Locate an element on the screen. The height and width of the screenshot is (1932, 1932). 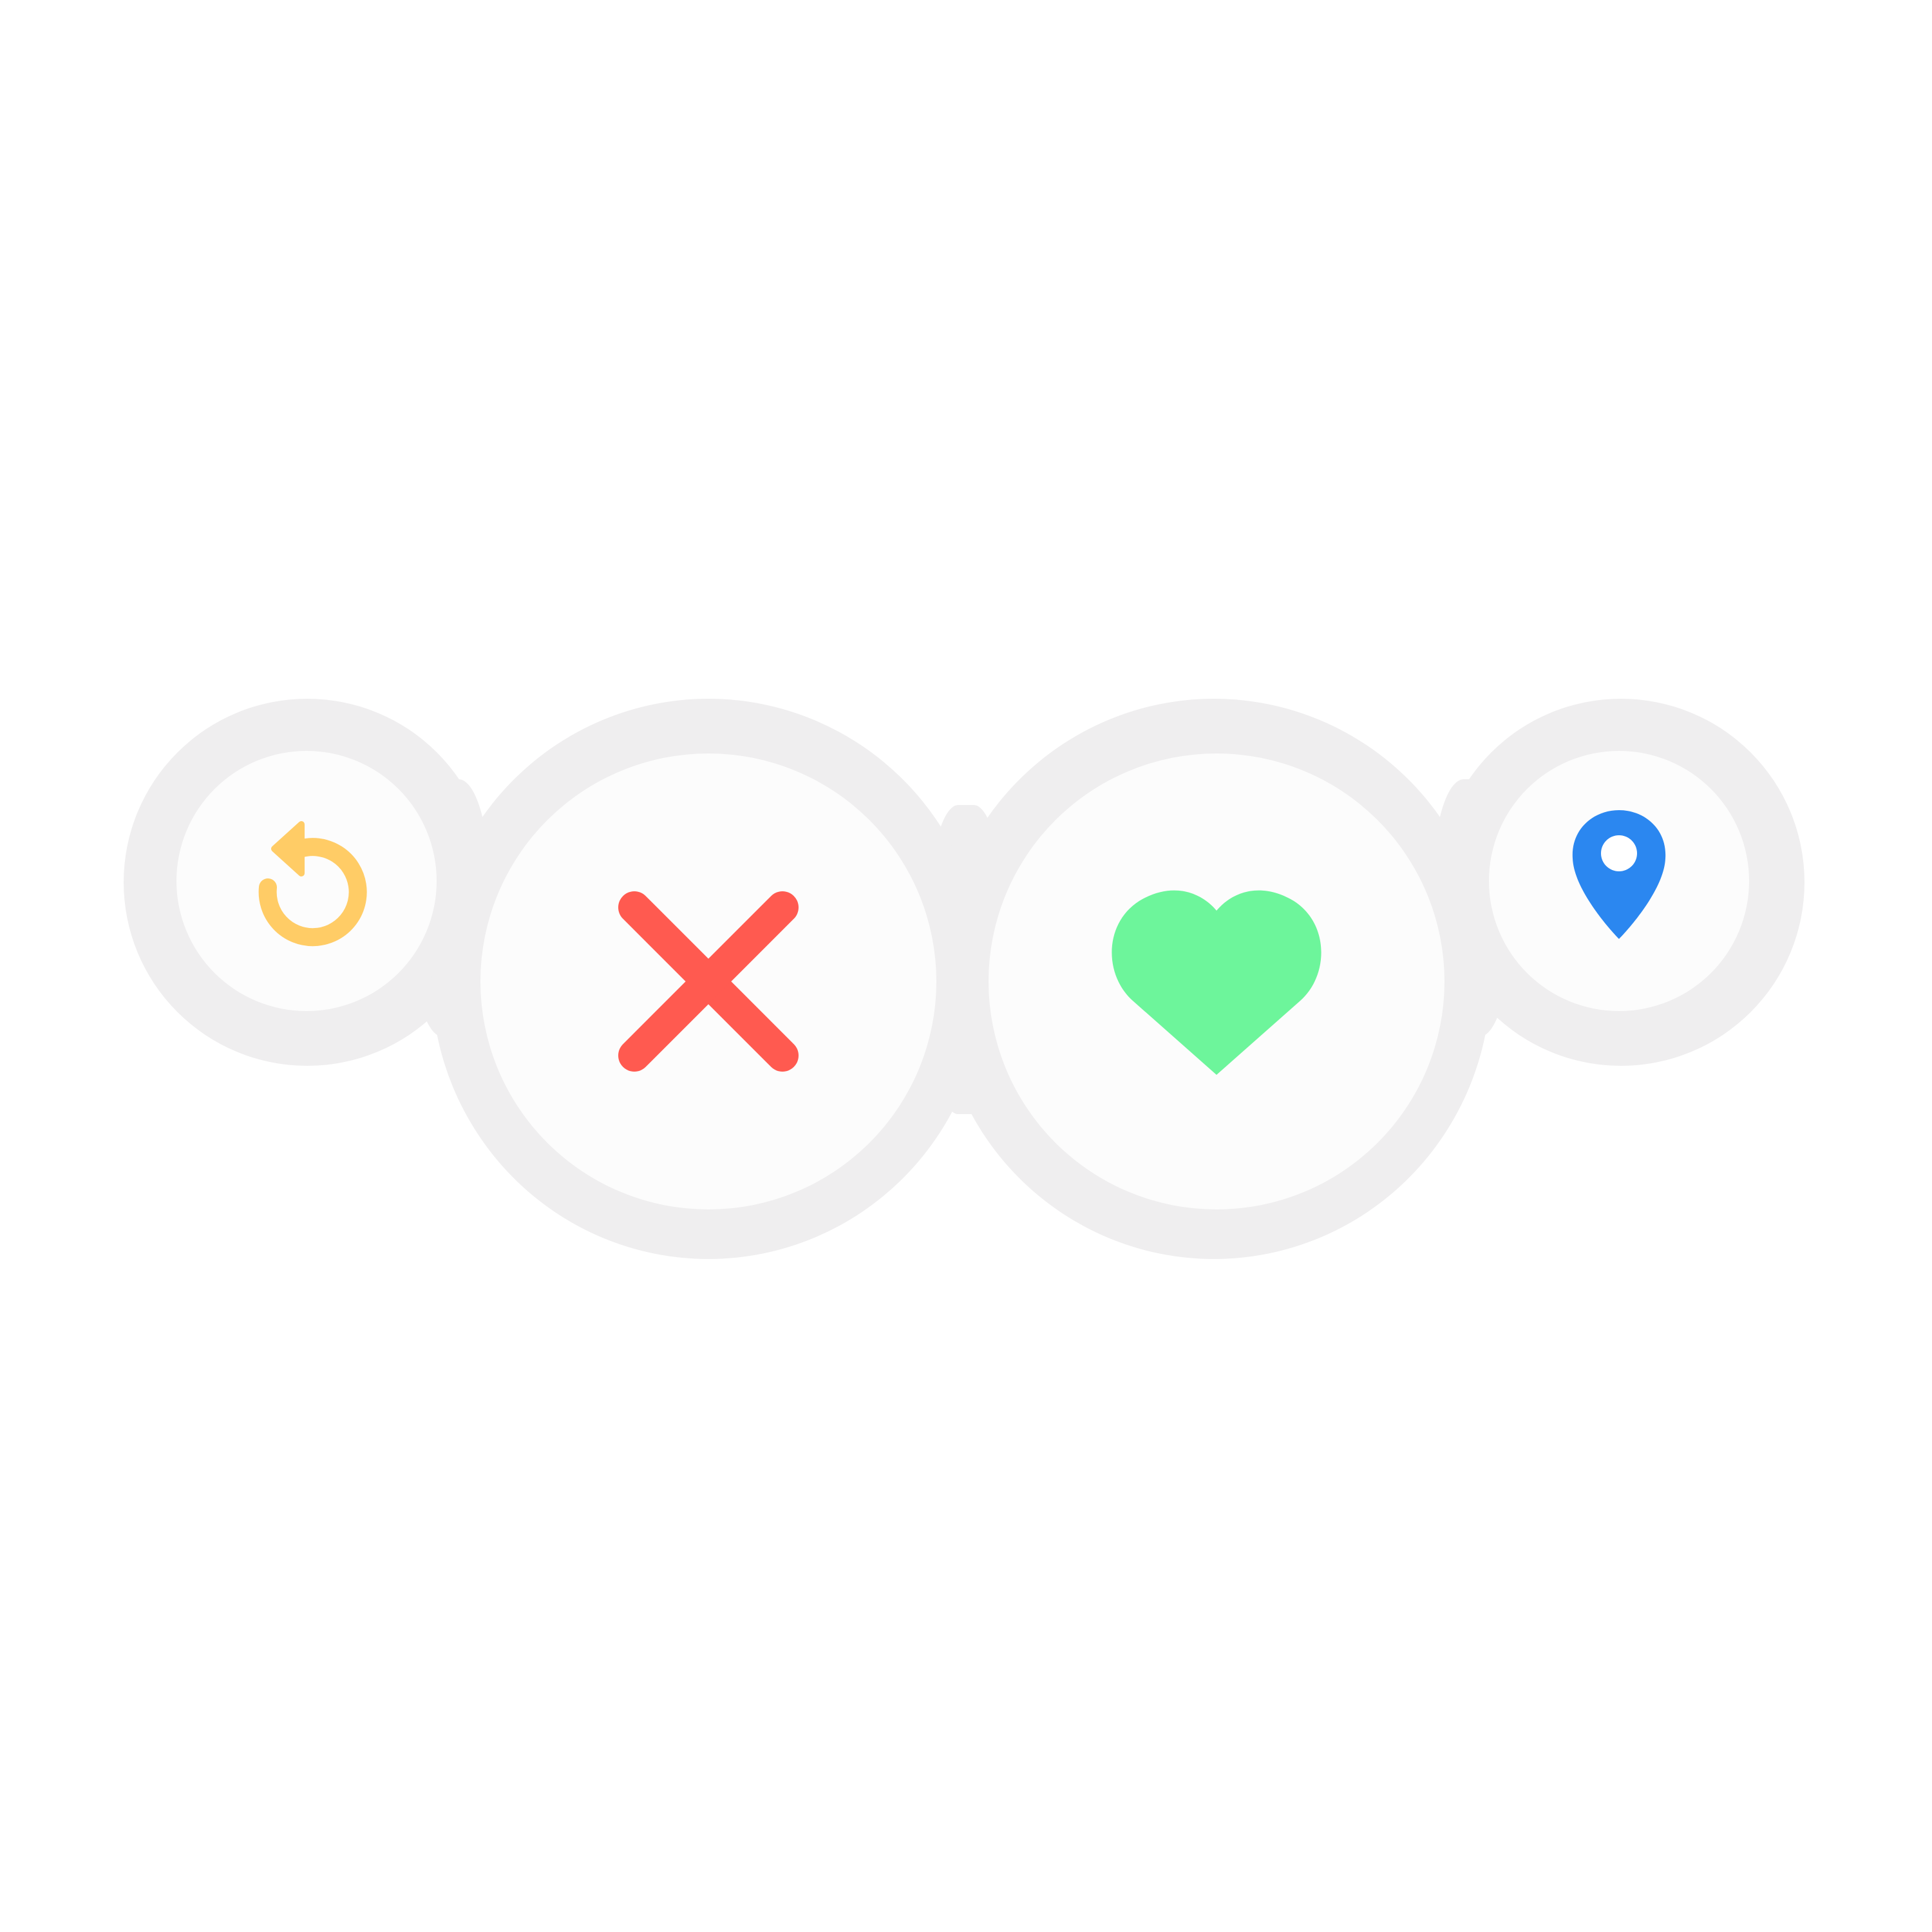
rewind-button is located at coordinates (306, 881).